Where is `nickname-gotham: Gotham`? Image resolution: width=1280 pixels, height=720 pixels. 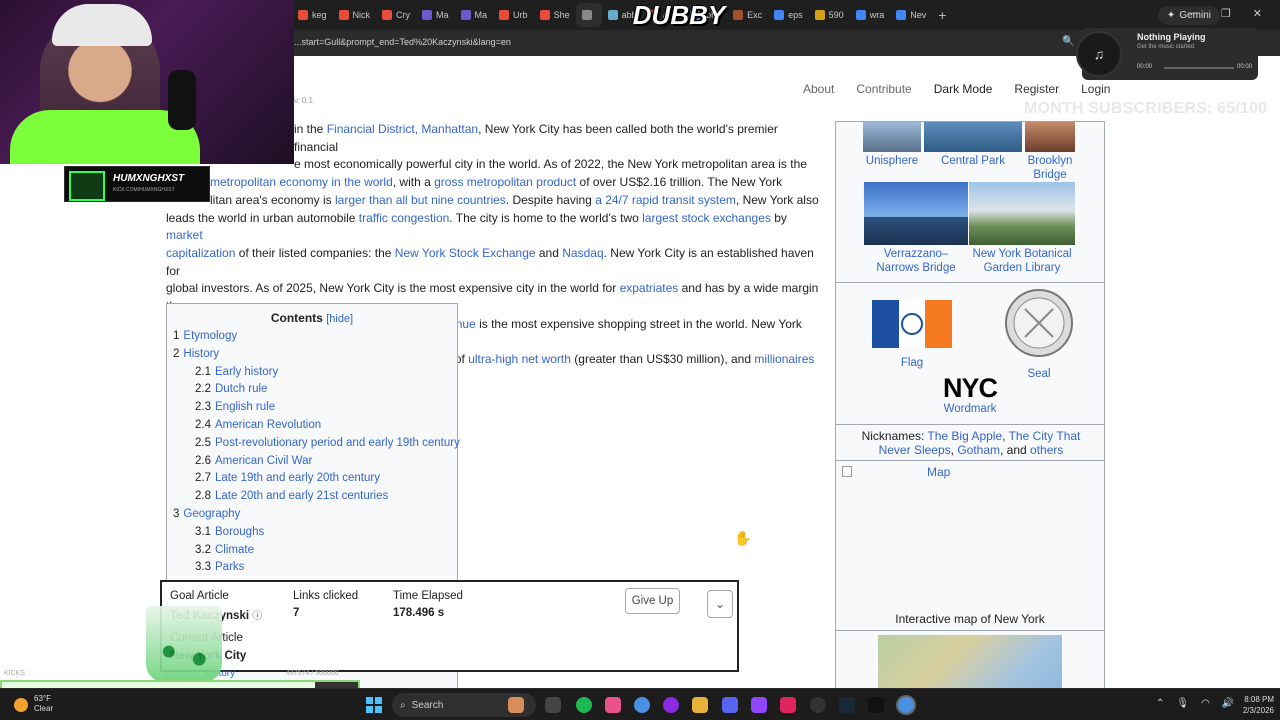 nickname-gotham: Gotham is located at coordinates (978, 450).